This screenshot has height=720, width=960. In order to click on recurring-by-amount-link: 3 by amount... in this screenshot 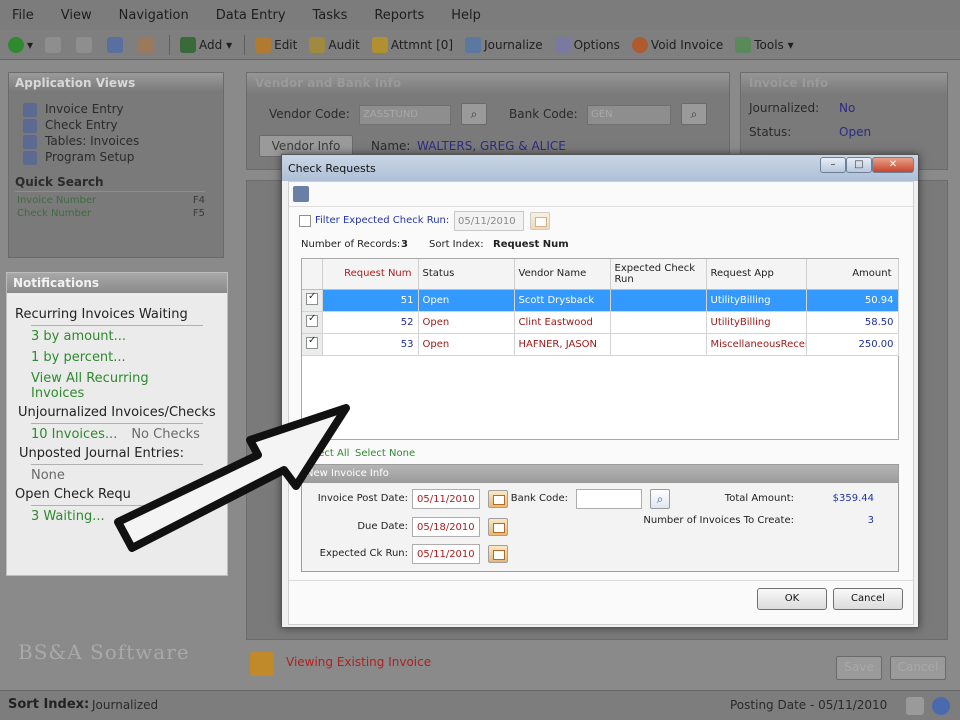, I will do `click(117, 336)`.